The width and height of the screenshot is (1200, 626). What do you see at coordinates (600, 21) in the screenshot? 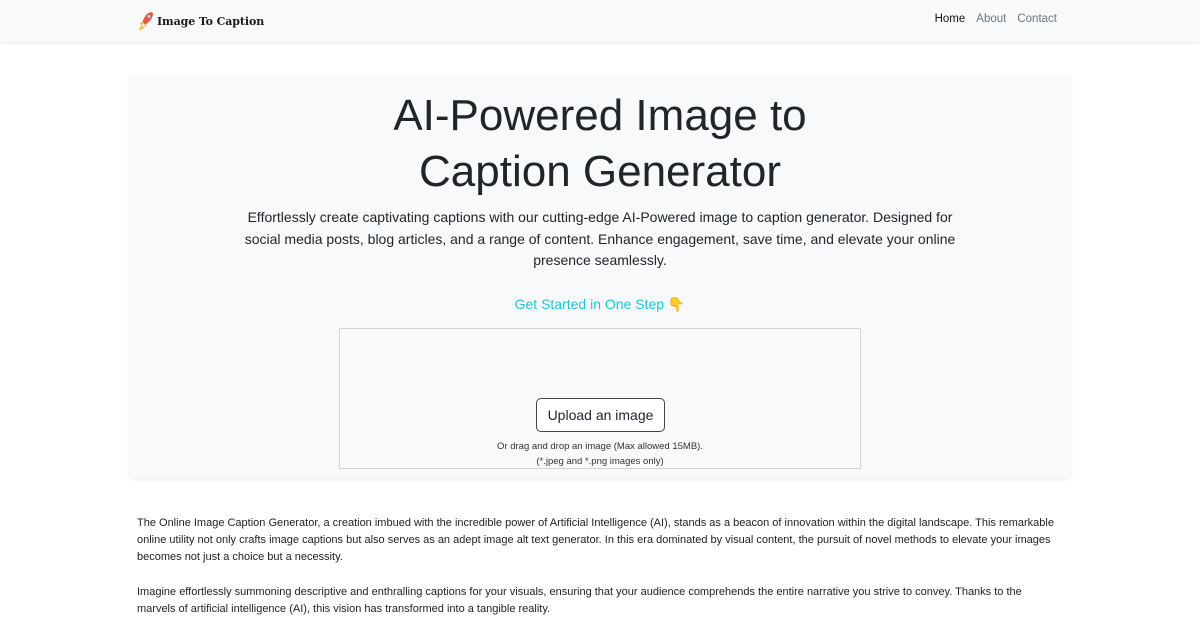
I see `top-navbar: Image To Caption Home About Contact` at bounding box center [600, 21].